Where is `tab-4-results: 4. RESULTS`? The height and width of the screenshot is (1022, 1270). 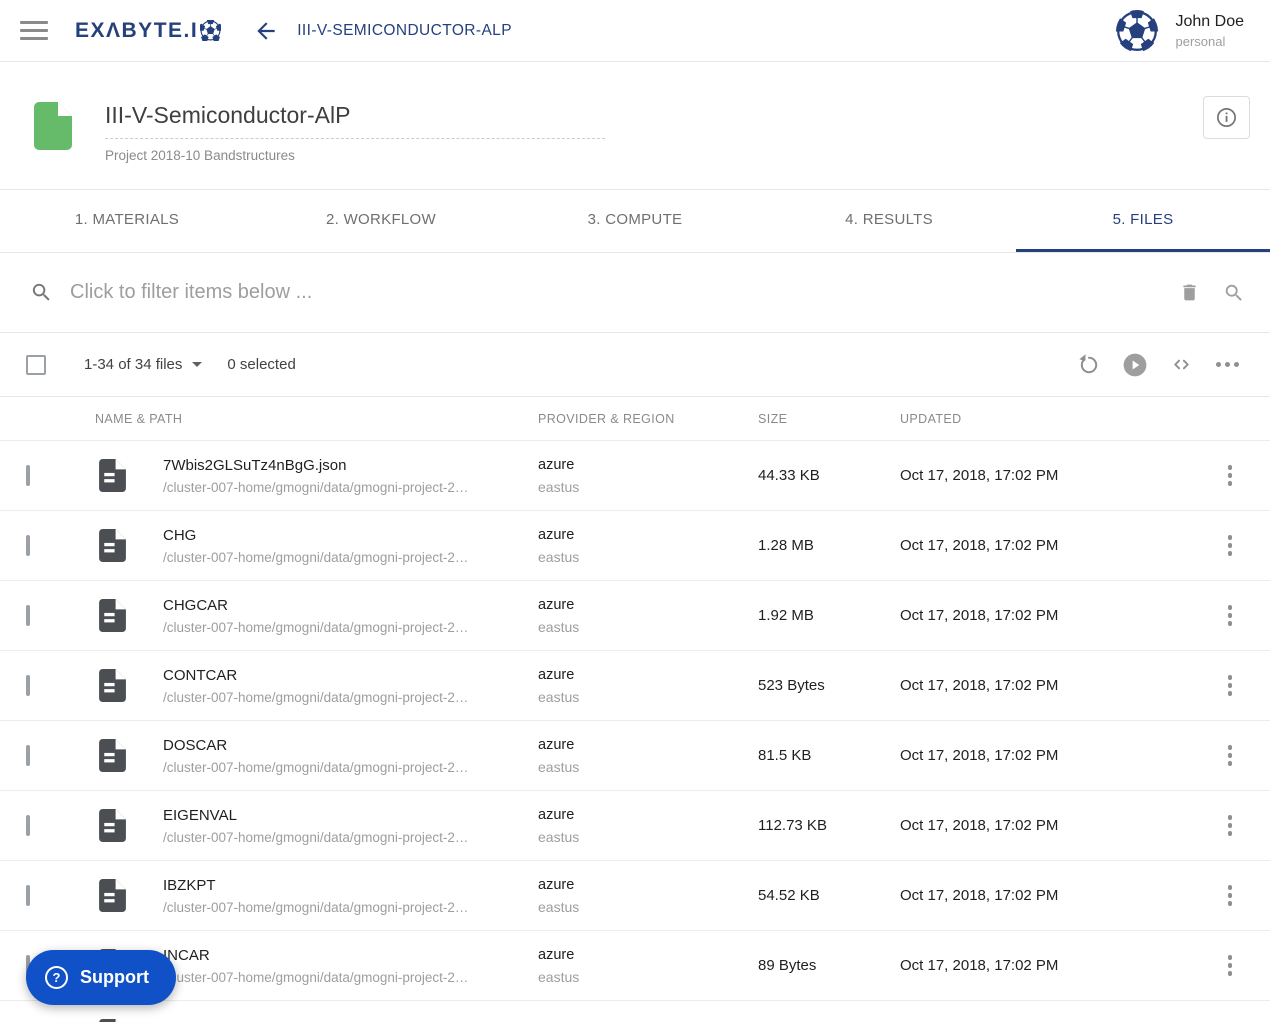 tab-4-results: 4. RESULTS is located at coordinates (889, 221).